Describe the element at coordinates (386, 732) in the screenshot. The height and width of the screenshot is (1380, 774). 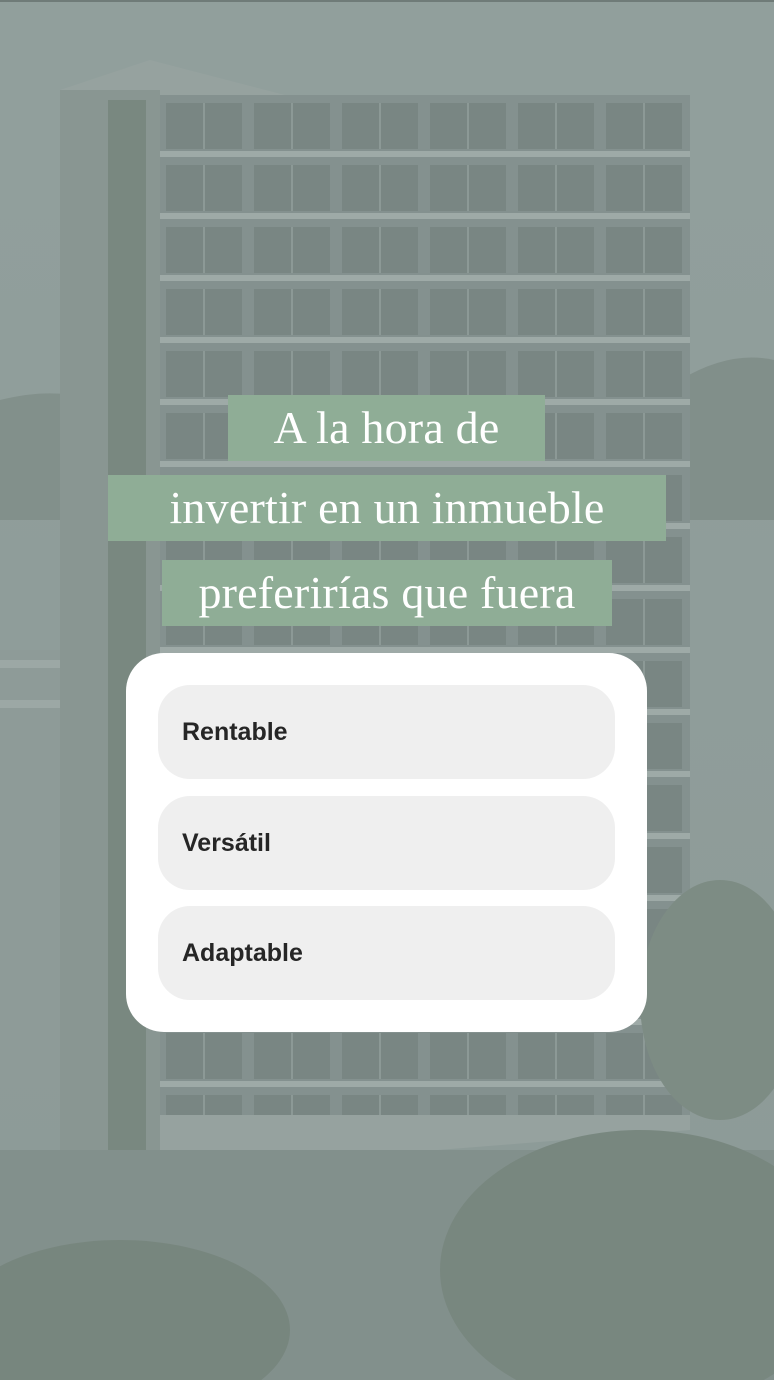
I see `poll-option-rentable: Rentable` at that location.